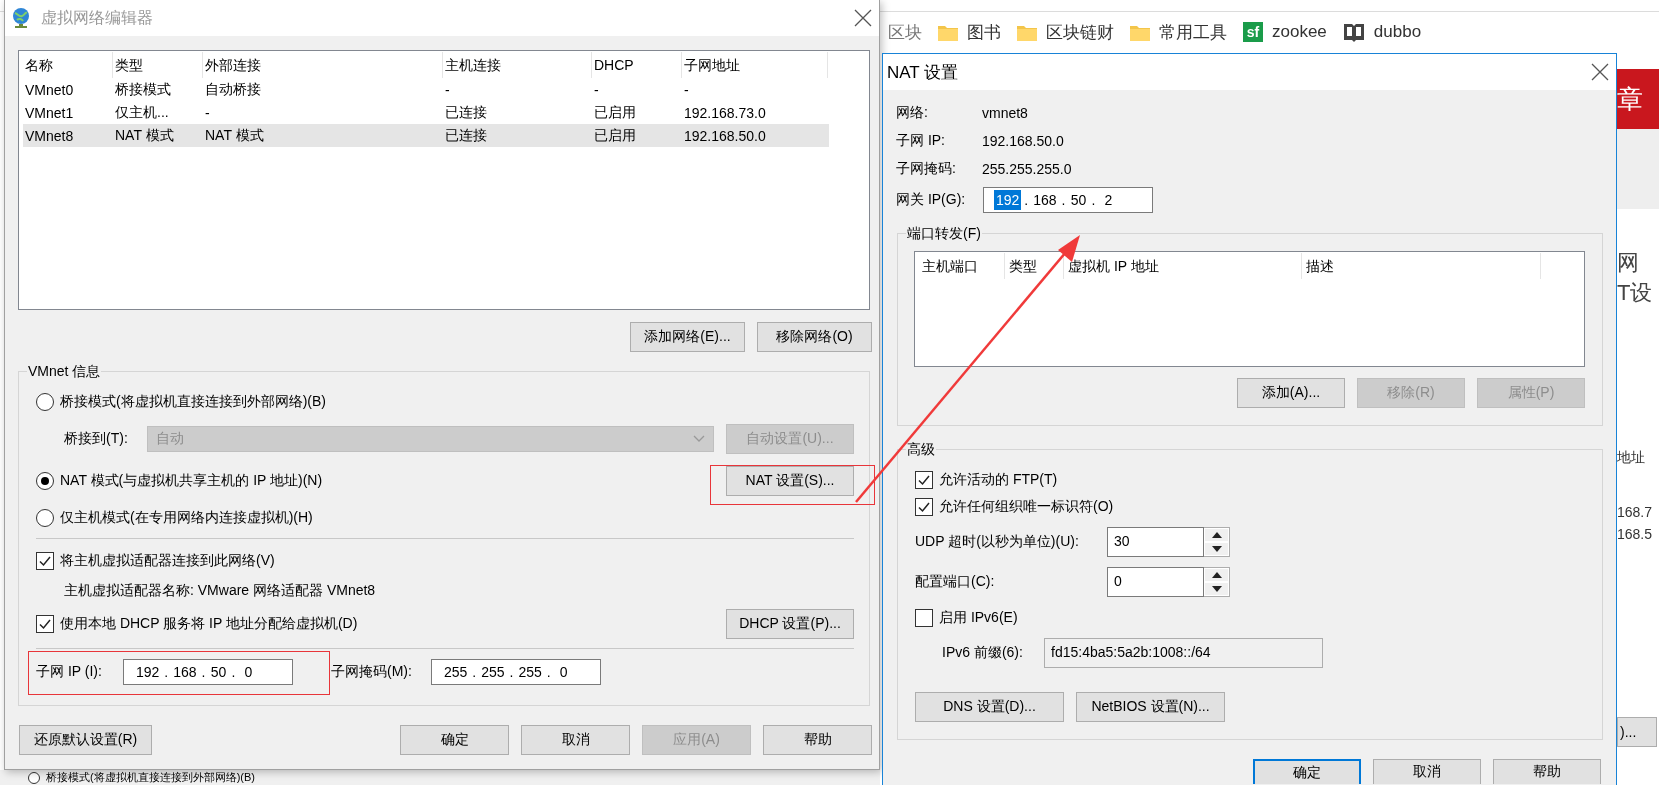 This screenshot has height=785, width=1659. What do you see at coordinates (1635, 534) in the screenshot?
I see `page-text: 168.5` at bounding box center [1635, 534].